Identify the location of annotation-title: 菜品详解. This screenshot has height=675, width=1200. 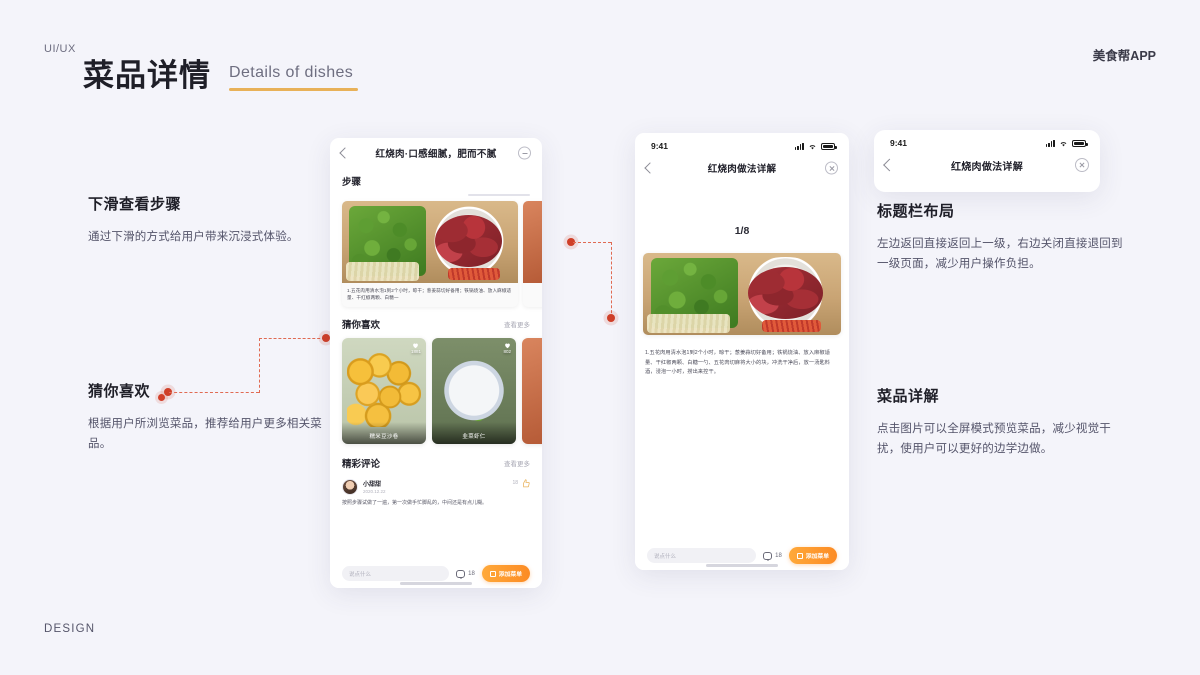
(908, 396).